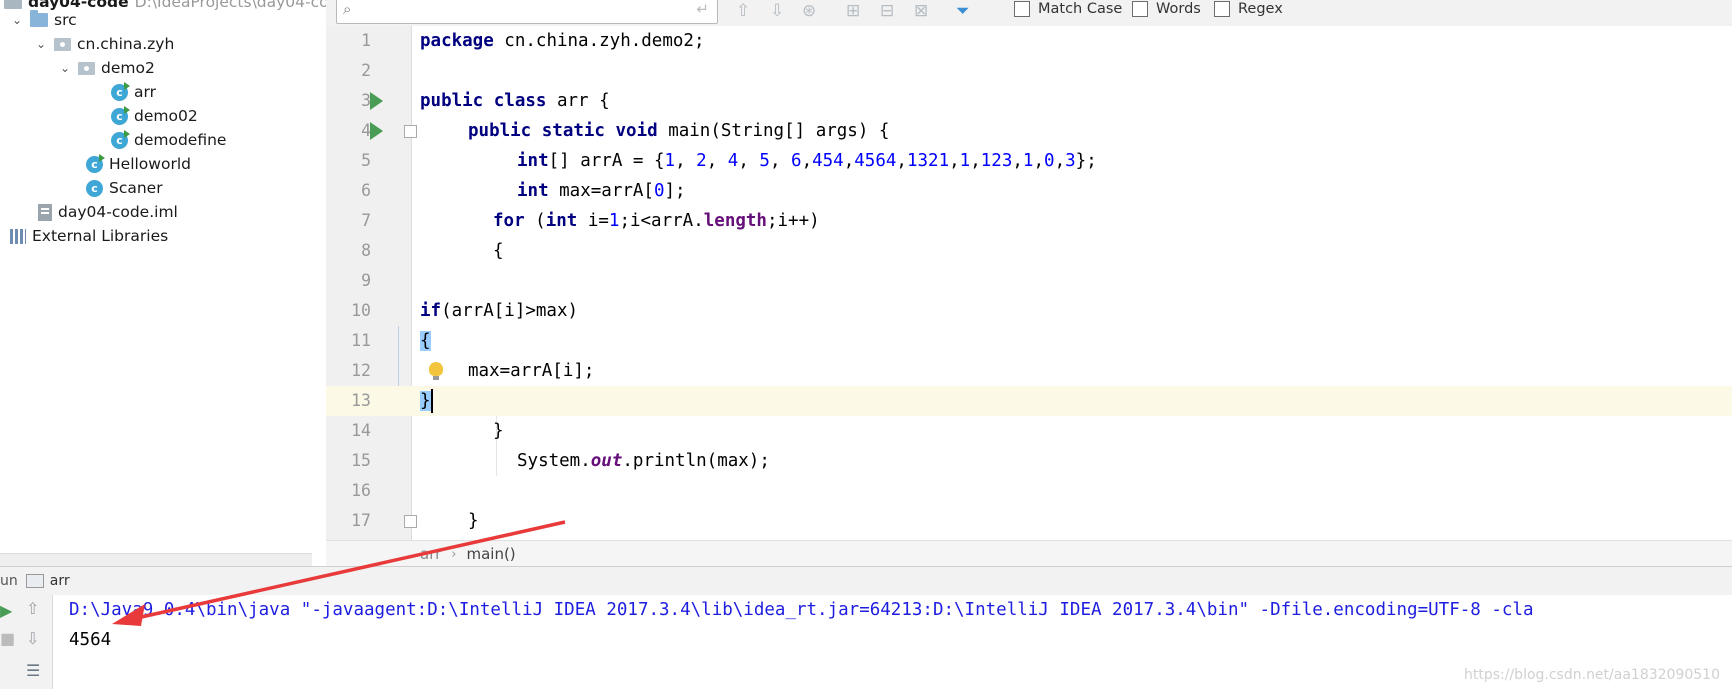 The image size is (1732, 689). Describe the element at coordinates (133, 92) in the screenshot. I see `tree-item-class-arr: c arr` at that location.